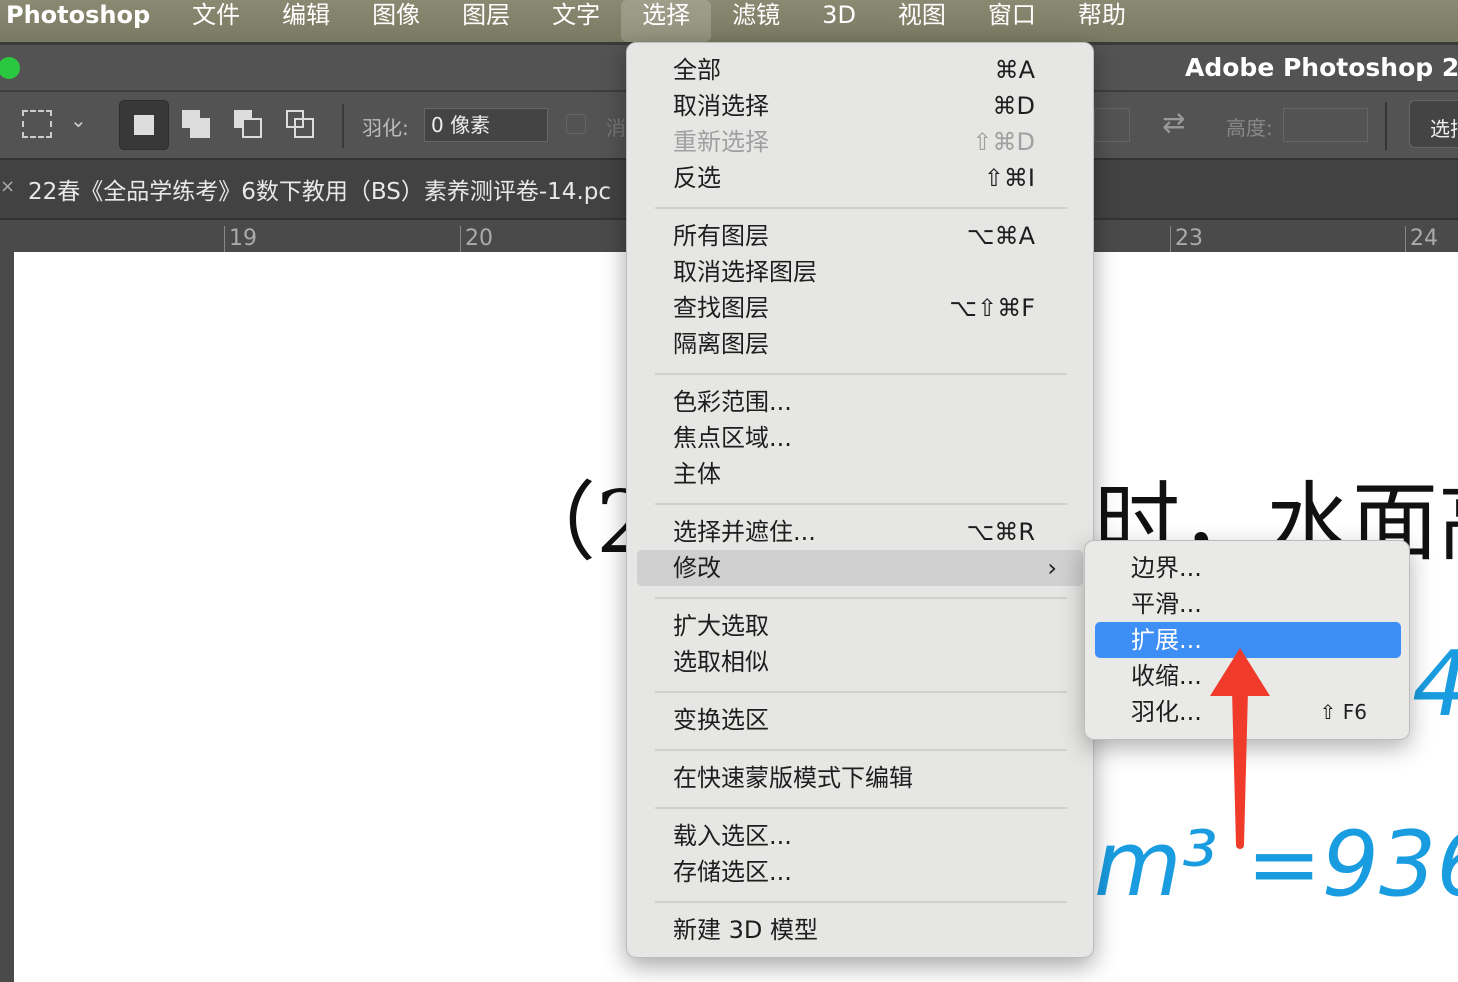 The image size is (1458, 982). Describe the element at coordinates (486, 21) in the screenshot. I see `menu-layer: 图层` at that location.